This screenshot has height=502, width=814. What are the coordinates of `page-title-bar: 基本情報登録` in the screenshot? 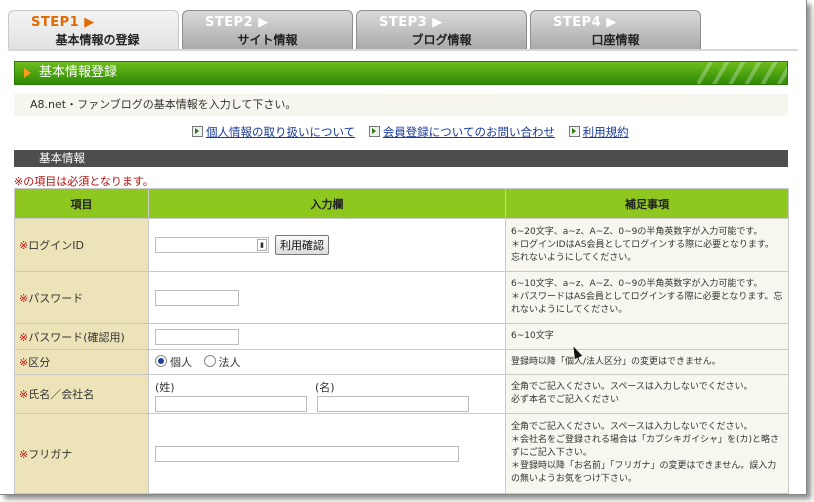 It's located at (401, 73).